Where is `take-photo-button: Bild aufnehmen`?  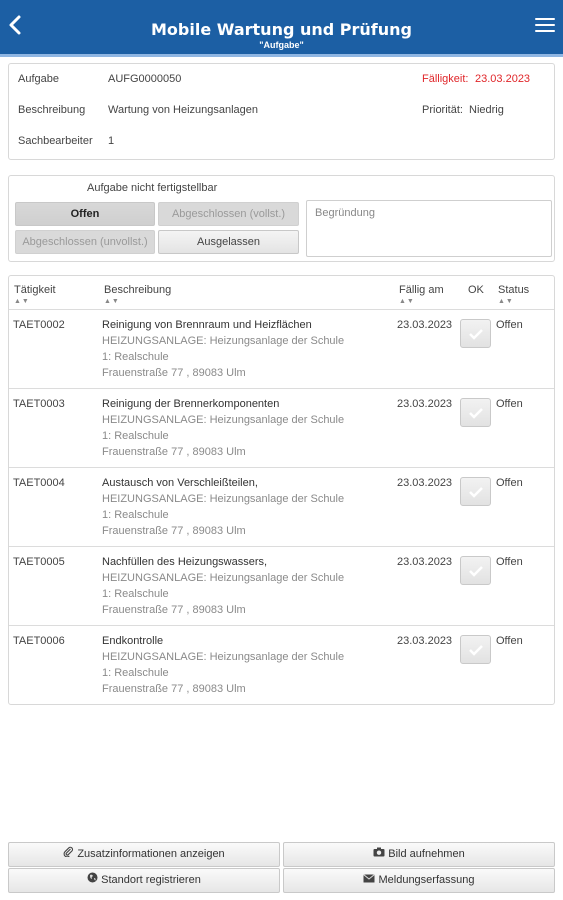 take-photo-button: Bild aufnehmen is located at coordinates (419, 854).